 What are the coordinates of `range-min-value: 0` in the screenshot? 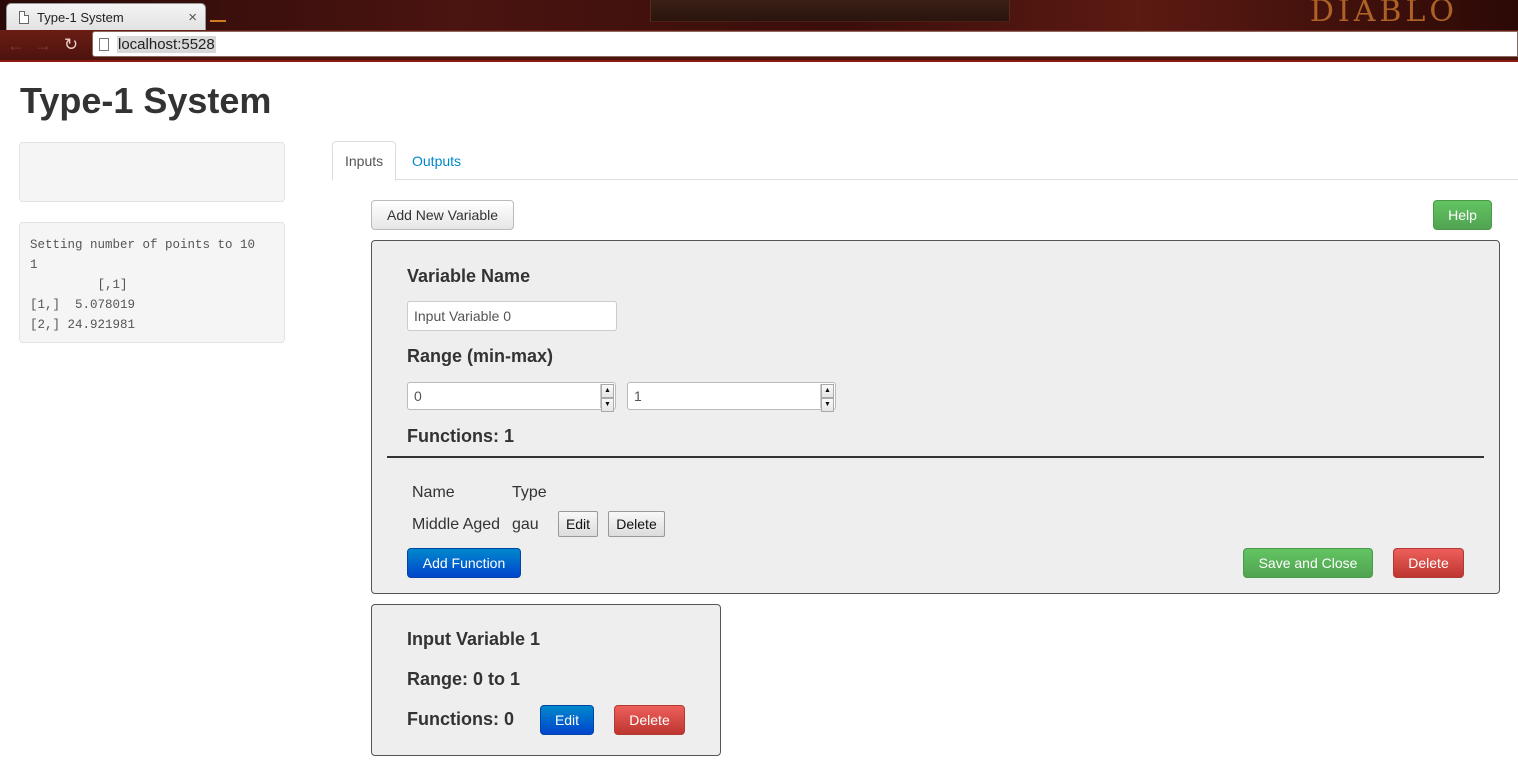 It's located at (418, 396).